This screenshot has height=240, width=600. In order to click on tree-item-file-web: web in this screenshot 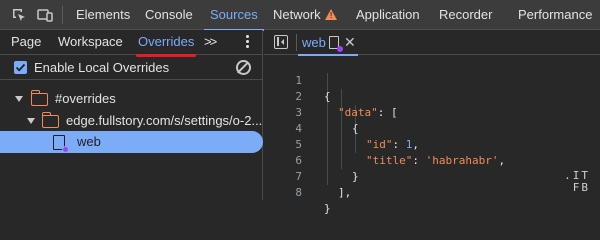, I will do `click(131, 142)`.